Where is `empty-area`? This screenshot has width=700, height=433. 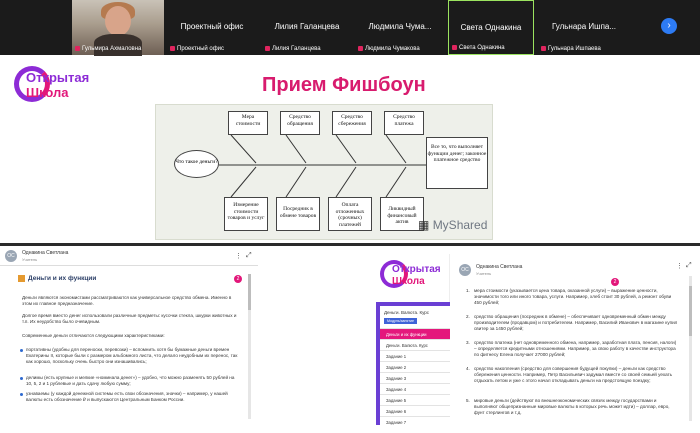 empty-area is located at coordinates (317, 335).